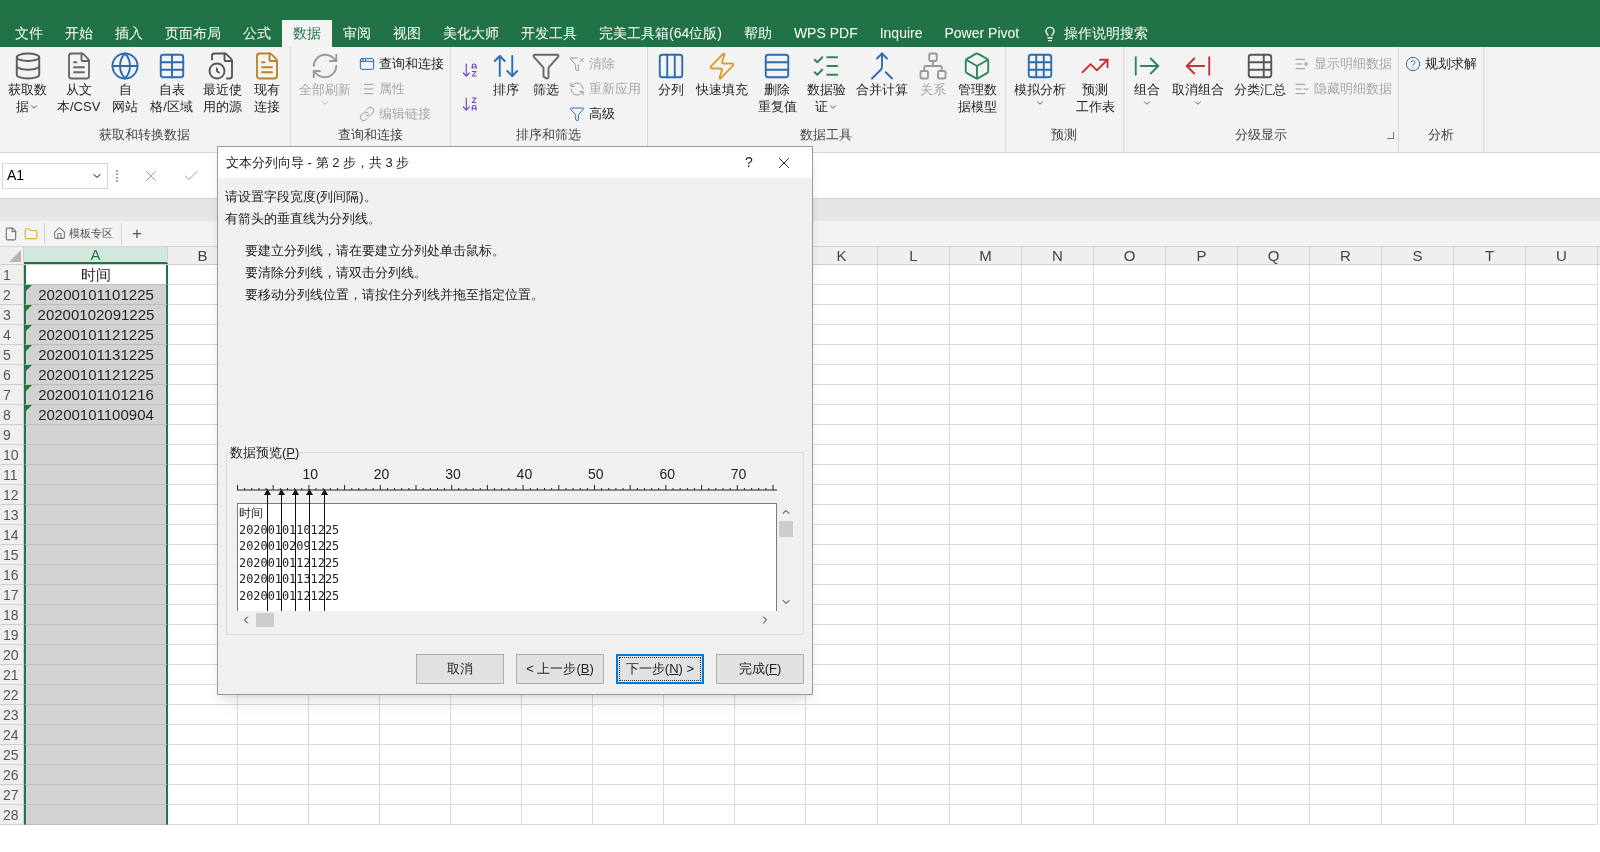 The height and width of the screenshot is (852, 1600). What do you see at coordinates (318, 162) in the screenshot?
I see `dialog-title: 文本分列向导 - 第 2 步，共 3 步` at bounding box center [318, 162].